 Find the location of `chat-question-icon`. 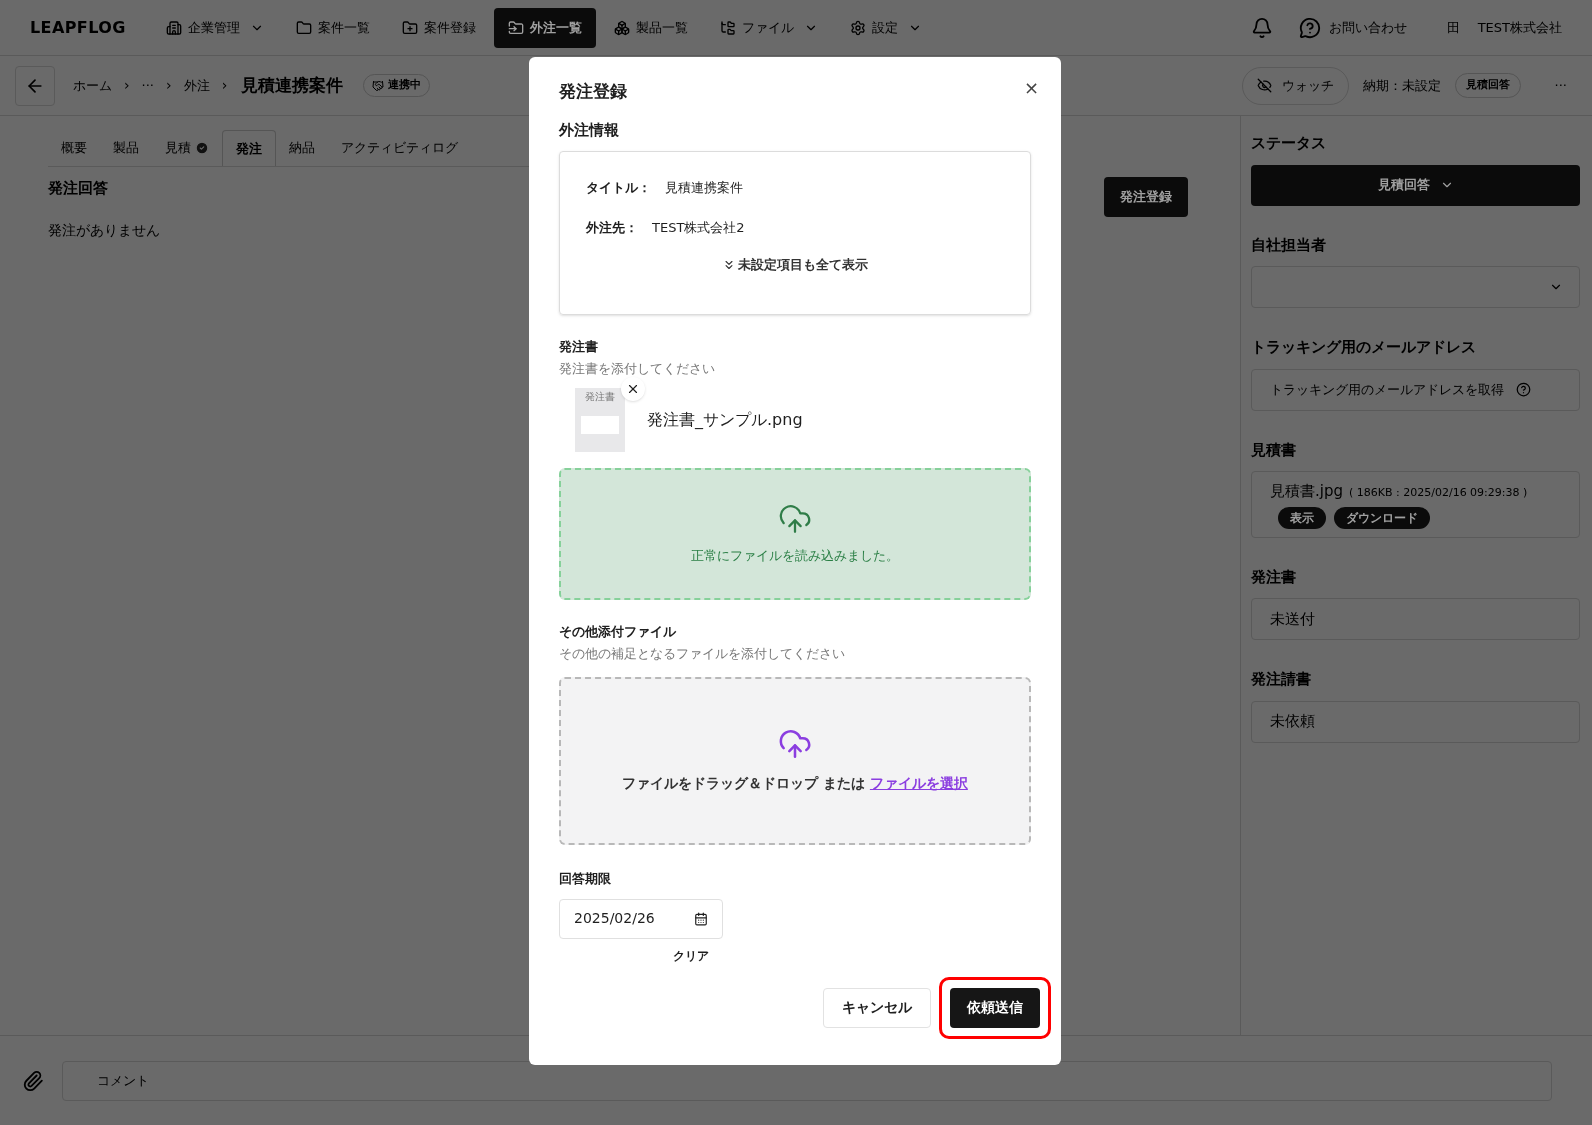

chat-question-icon is located at coordinates (1309, 27).